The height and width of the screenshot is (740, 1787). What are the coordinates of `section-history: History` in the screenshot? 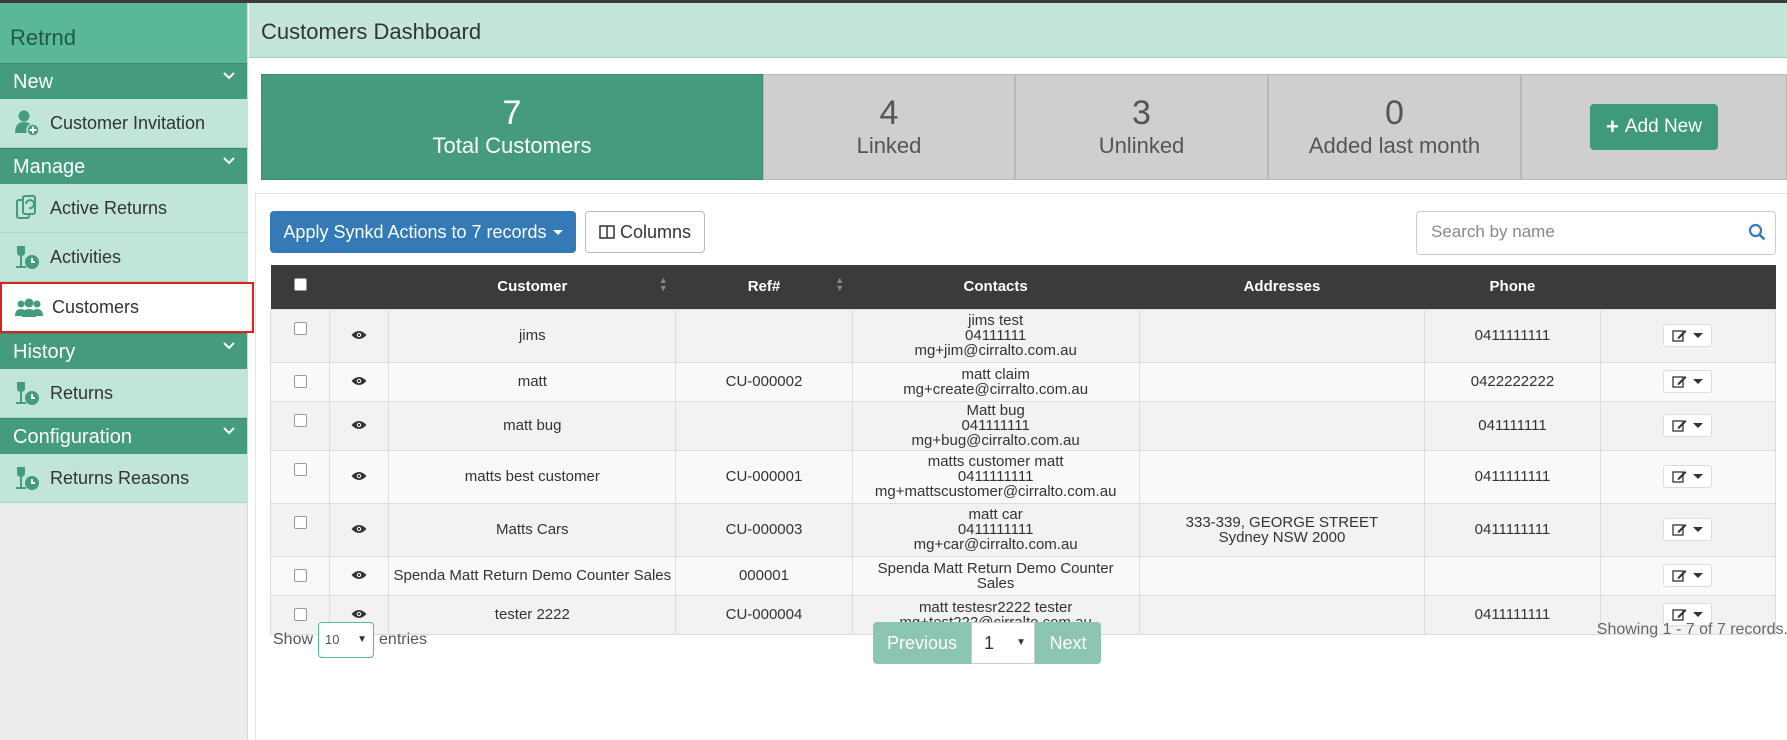 It's located at (123, 351).